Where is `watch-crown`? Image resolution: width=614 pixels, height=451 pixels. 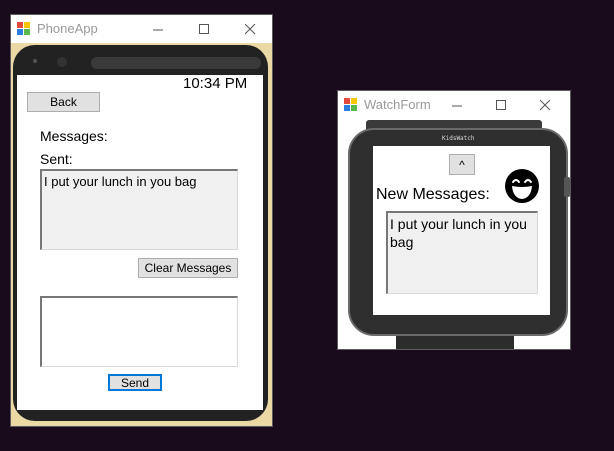 watch-crown is located at coordinates (567, 187).